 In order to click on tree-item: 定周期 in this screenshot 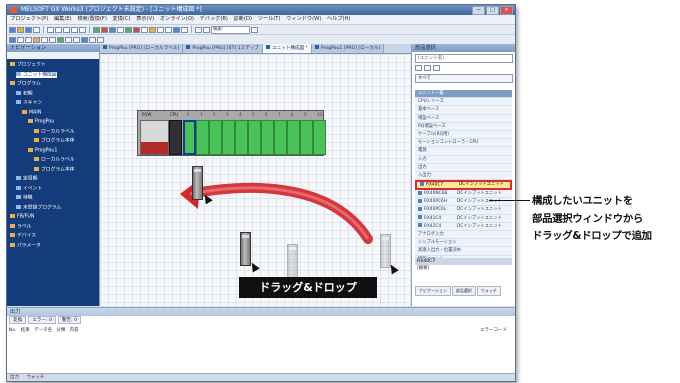, I will do `click(26, 179)`.